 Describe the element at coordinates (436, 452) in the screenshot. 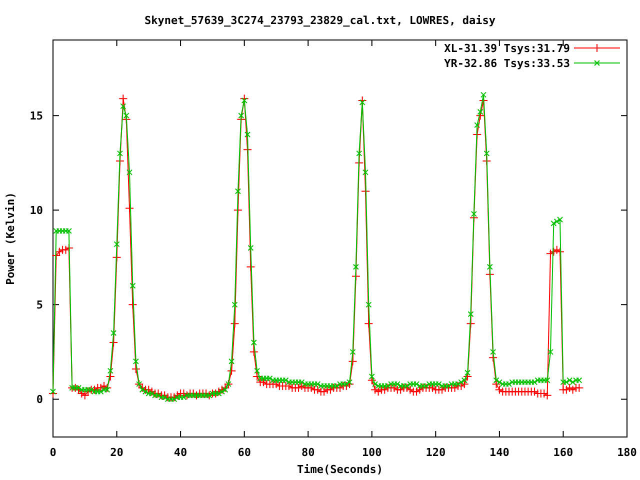

I see `tick-label: 120` at that location.